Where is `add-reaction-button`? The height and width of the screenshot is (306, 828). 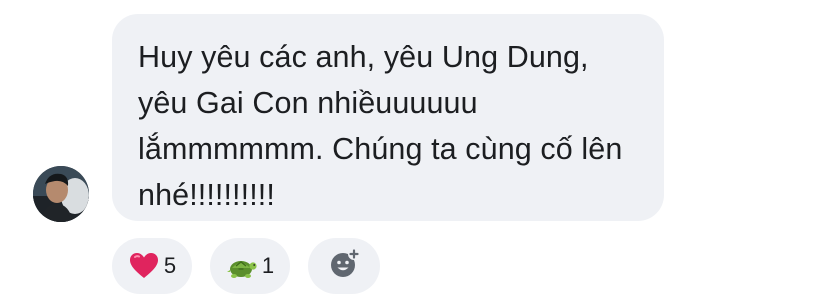
add-reaction-button is located at coordinates (344, 266).